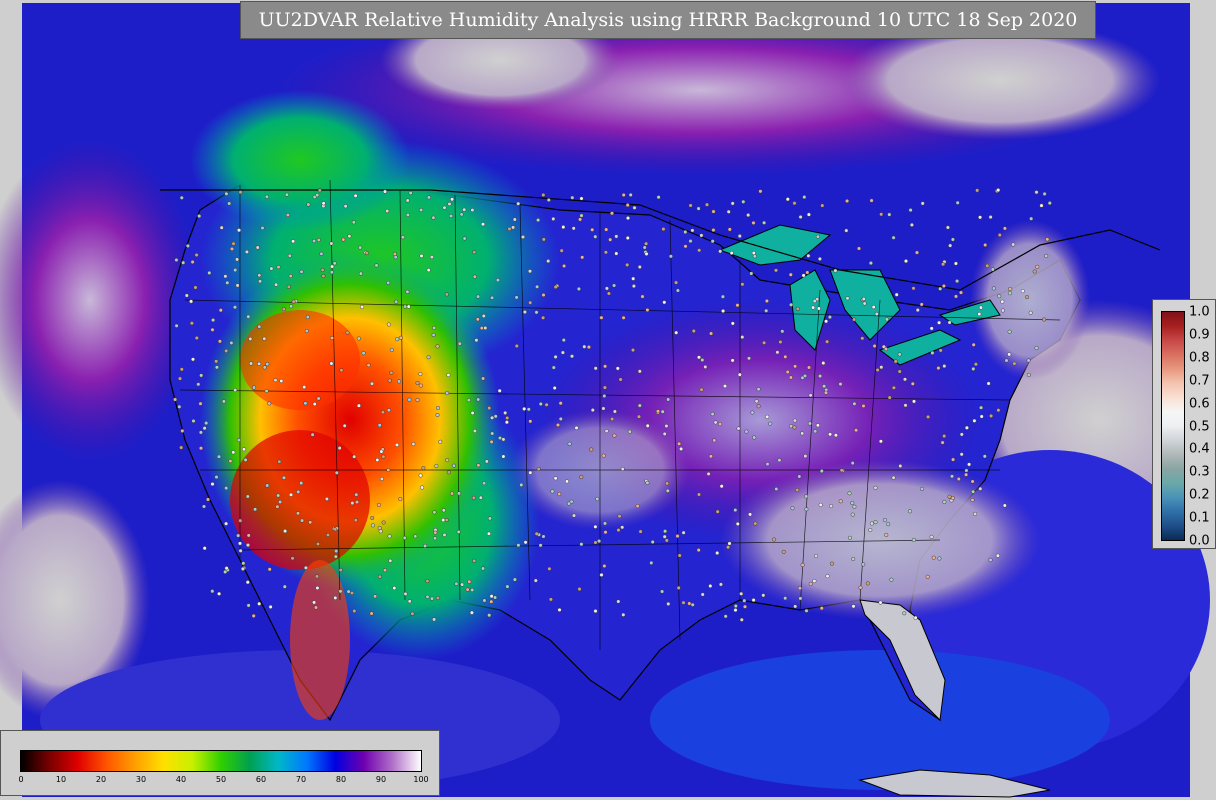 This screenshot has height=800, width=1216. What do you see at coordinates (101, 779) in the screenshot?
I see `rh-tick-label: 20` at bounding box center [101, 779].